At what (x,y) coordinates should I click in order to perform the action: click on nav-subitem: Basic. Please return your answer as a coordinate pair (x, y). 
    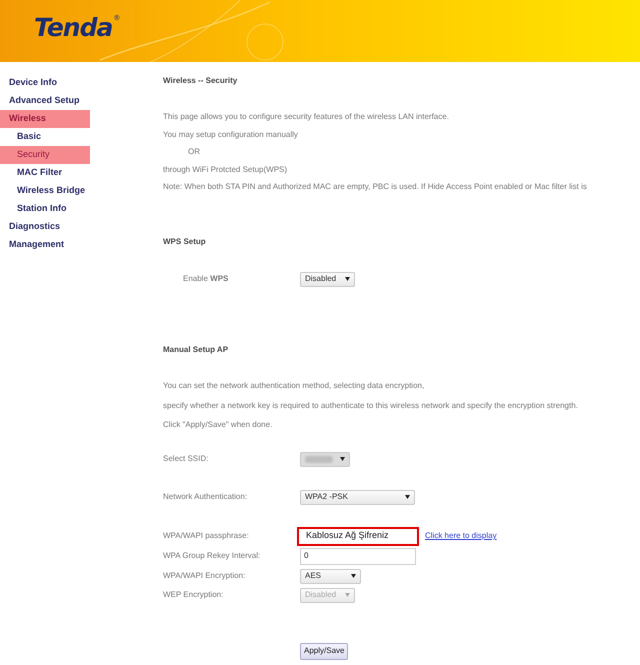
    Looking at the image, I should click on (45, 137).